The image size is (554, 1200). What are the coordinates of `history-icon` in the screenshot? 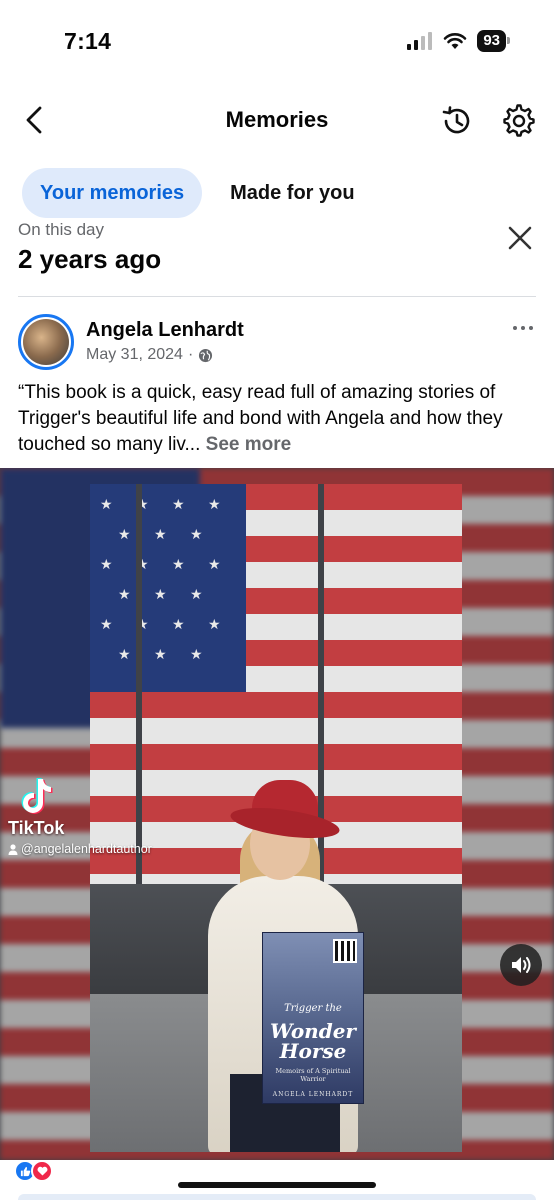 It's located at (456, 120).